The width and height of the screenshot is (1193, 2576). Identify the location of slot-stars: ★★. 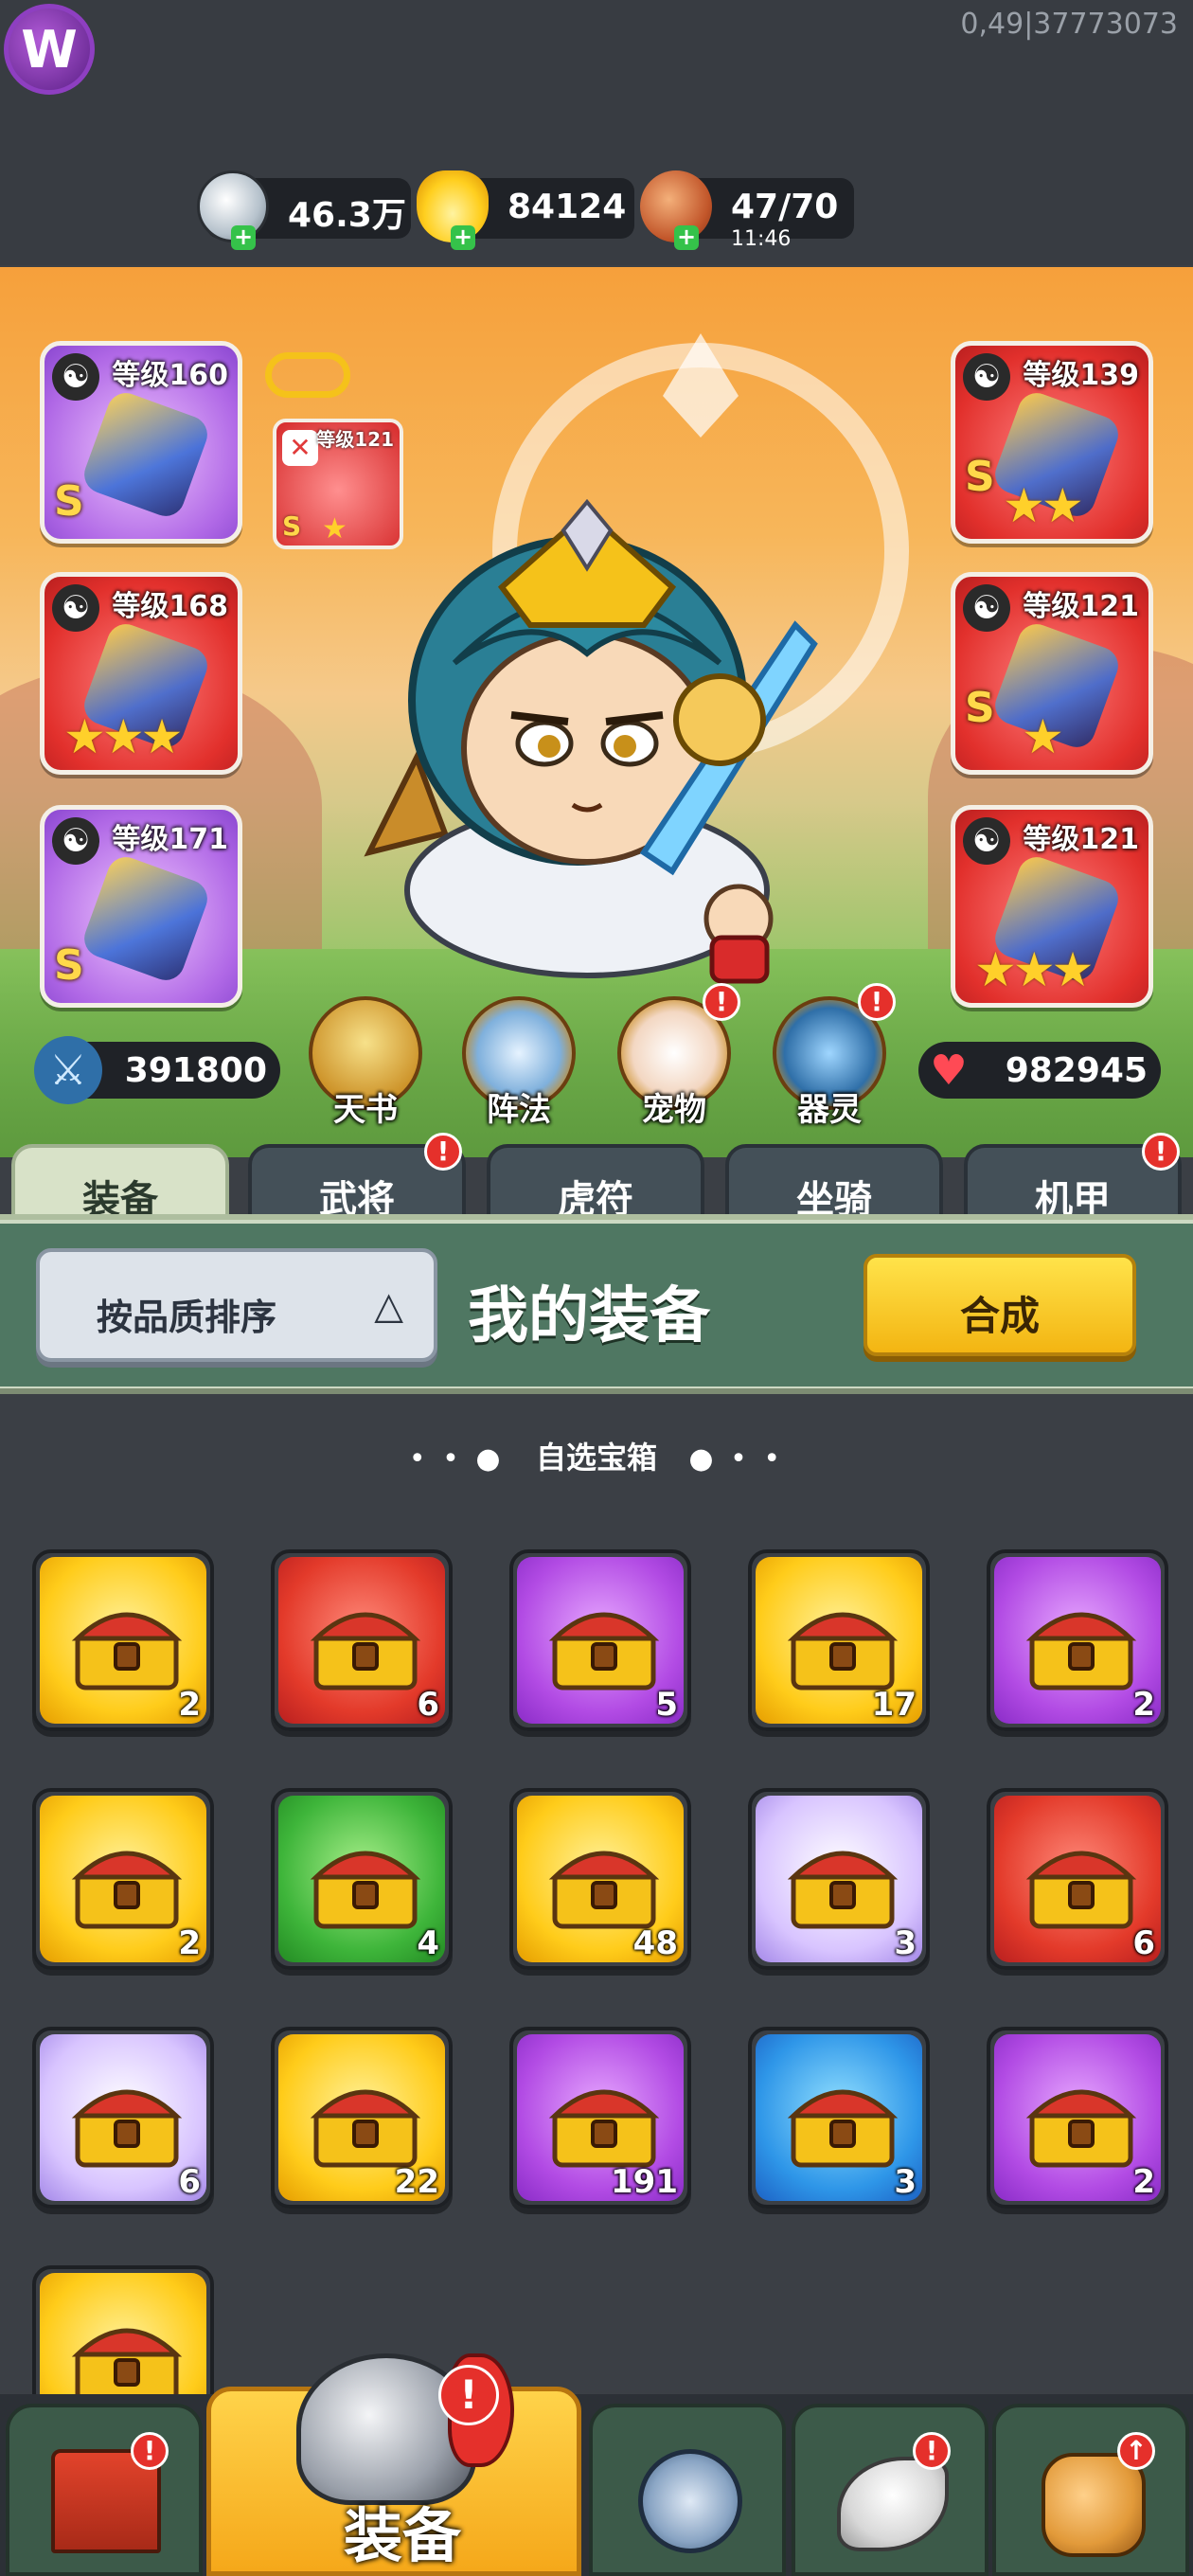
(1043, 505).